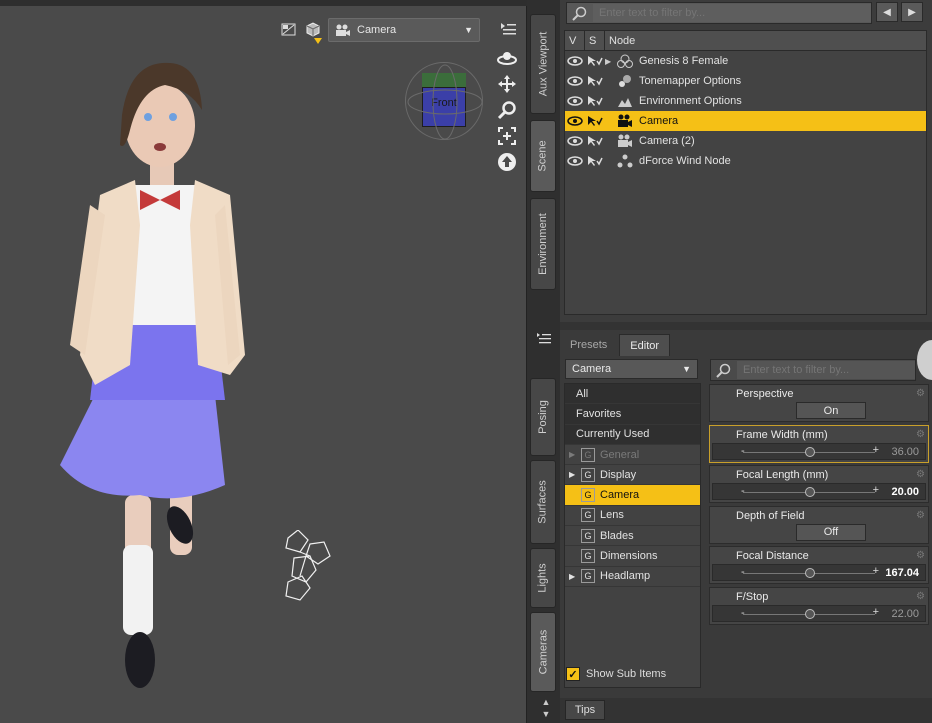  Describe the element at coordinates (543, 417) in the screenshot. I see `tab-posing: Posing` at that location.